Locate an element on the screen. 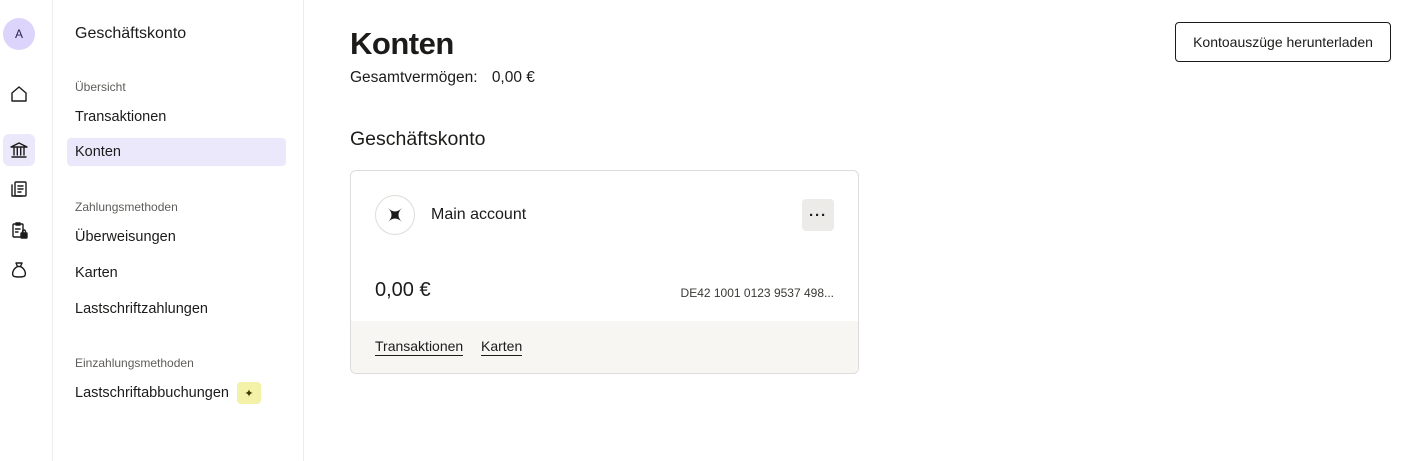  invoice-icon is located at coordinates (19, 189).